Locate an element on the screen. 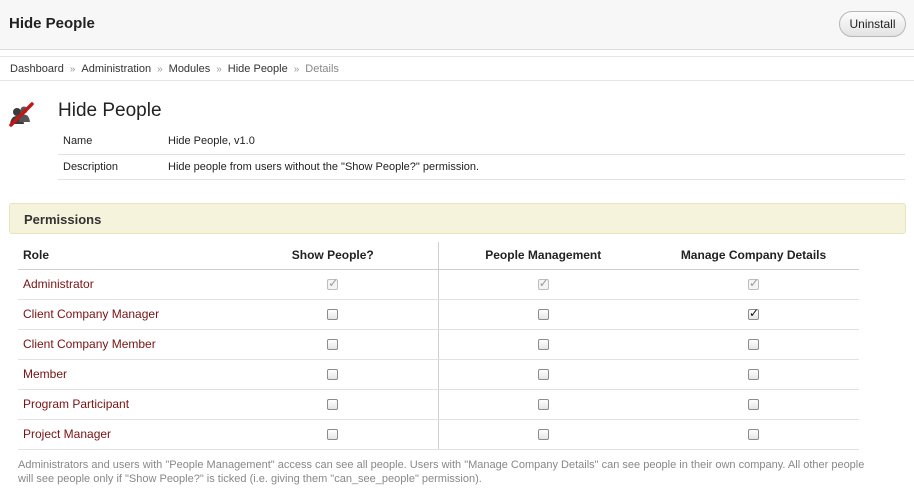  permission-row: Client Company Member is located at coordinates (438, 344).